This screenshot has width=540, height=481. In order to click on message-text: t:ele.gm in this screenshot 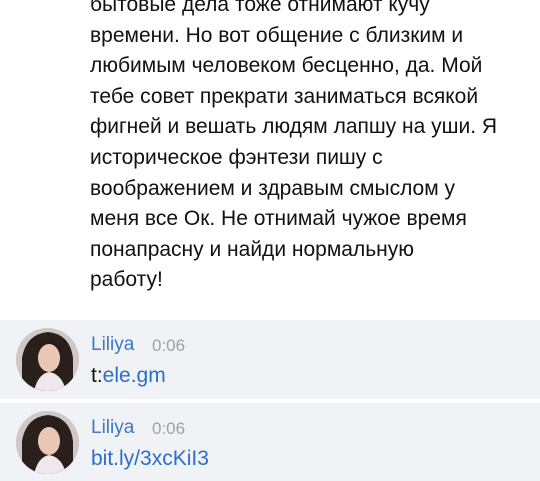, I will do `click(128, 376)`.